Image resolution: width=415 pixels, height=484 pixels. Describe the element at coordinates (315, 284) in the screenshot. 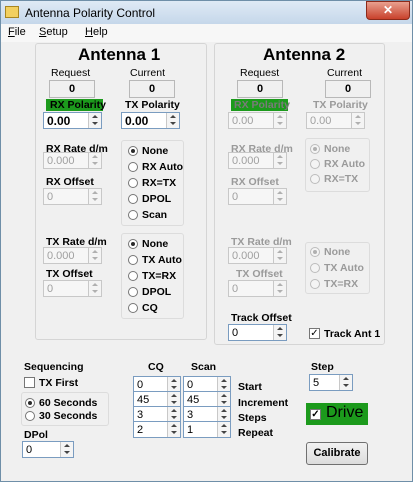

I see `antenna2-tx-mode-txrx-radio` at that location.